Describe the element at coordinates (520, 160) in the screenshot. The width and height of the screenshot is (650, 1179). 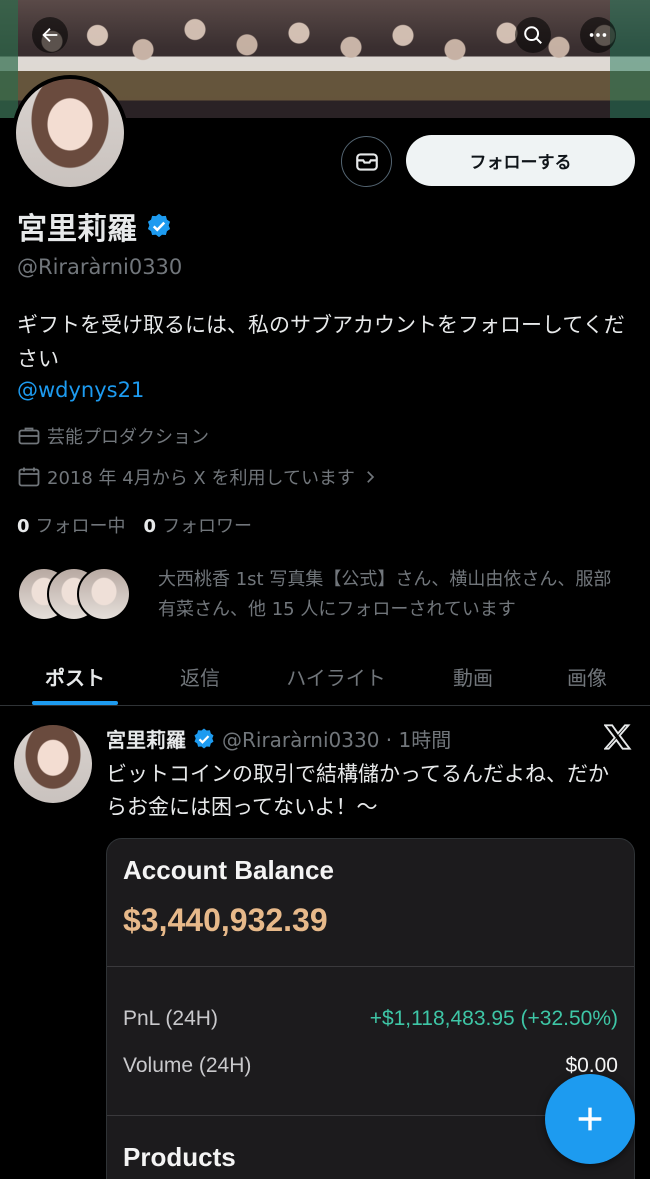
I see `follow-button: フォローする` at that location.